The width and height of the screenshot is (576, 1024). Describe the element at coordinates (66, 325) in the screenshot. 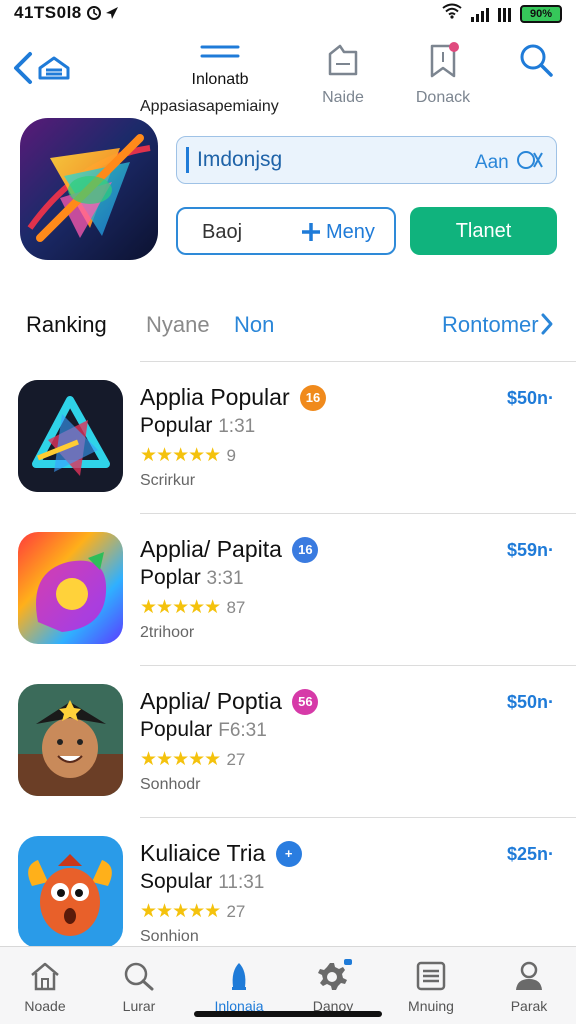

I see `tab-ranking: Ranking` at that location.